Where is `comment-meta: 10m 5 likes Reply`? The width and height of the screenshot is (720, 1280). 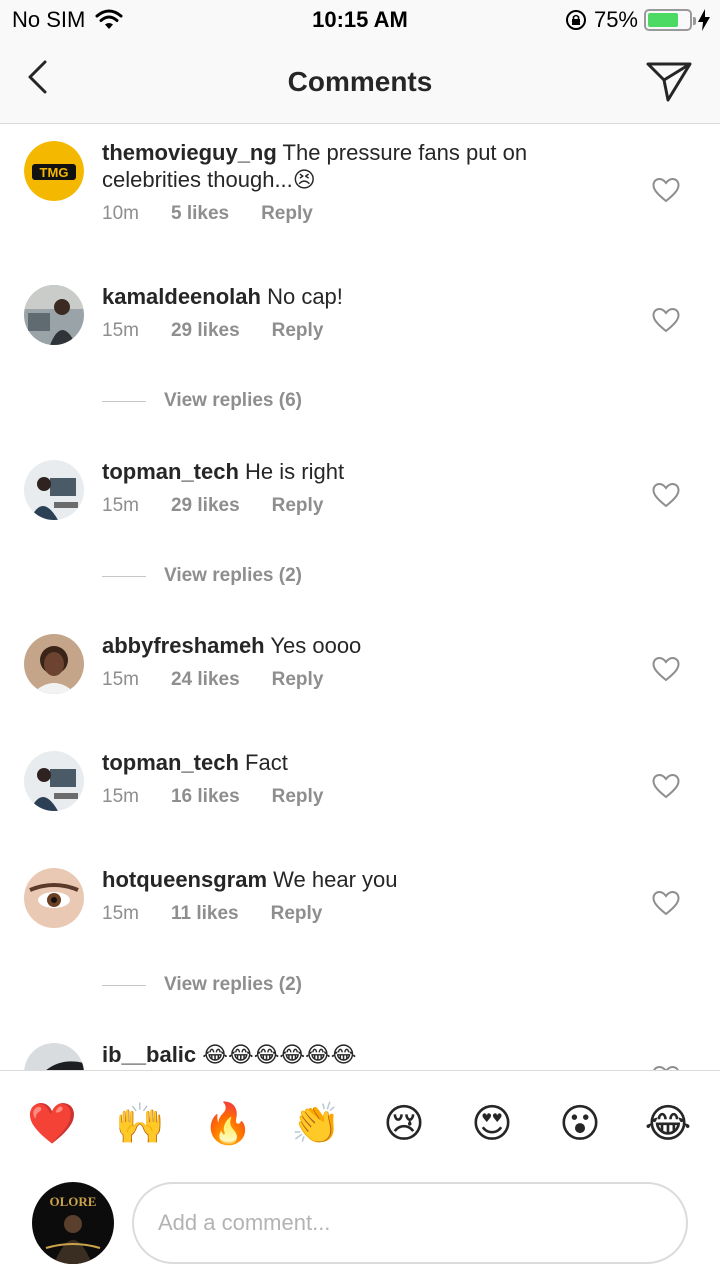 comment-meta: 10m 5 likes Reply is located at coordinates (352, 214).